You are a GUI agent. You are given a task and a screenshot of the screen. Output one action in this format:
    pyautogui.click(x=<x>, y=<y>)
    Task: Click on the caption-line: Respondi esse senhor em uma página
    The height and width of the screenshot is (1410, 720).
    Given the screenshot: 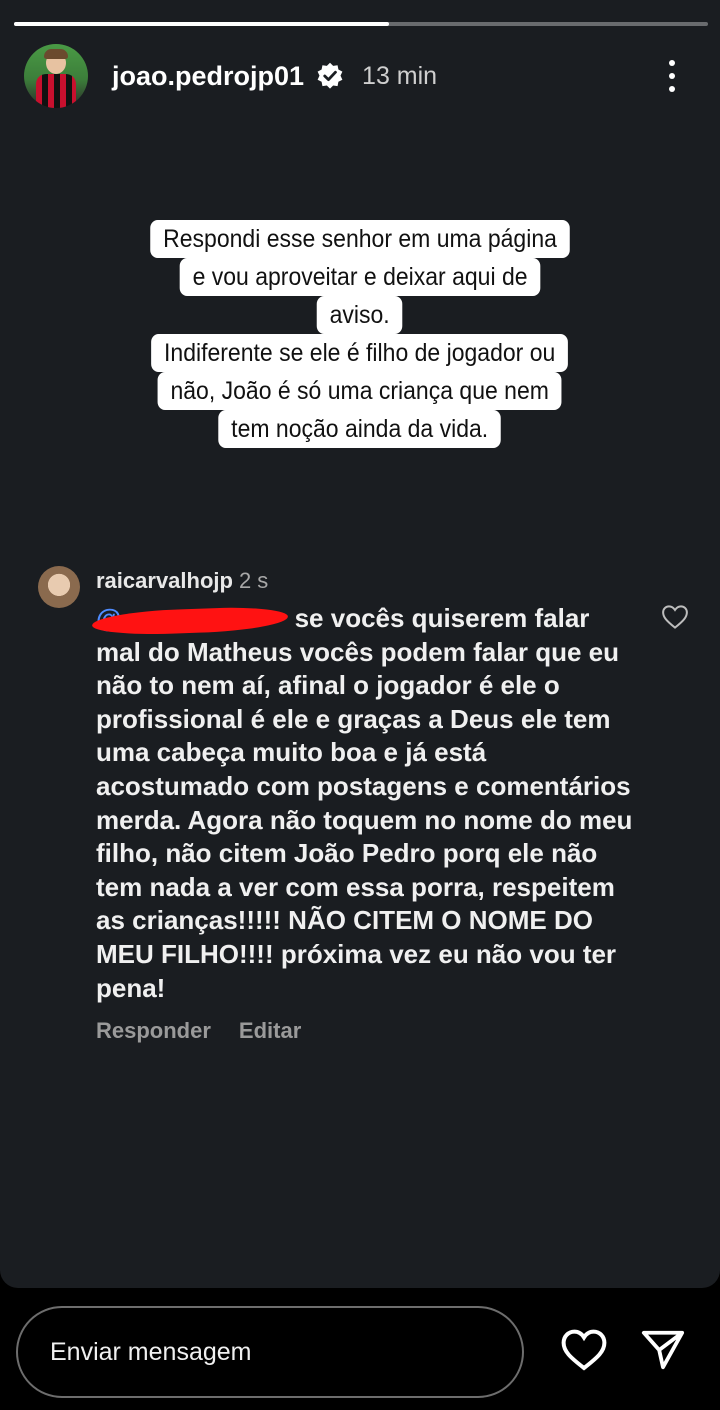 What is the action you would take?
    pyautogui.click(x=360, y=239)
    